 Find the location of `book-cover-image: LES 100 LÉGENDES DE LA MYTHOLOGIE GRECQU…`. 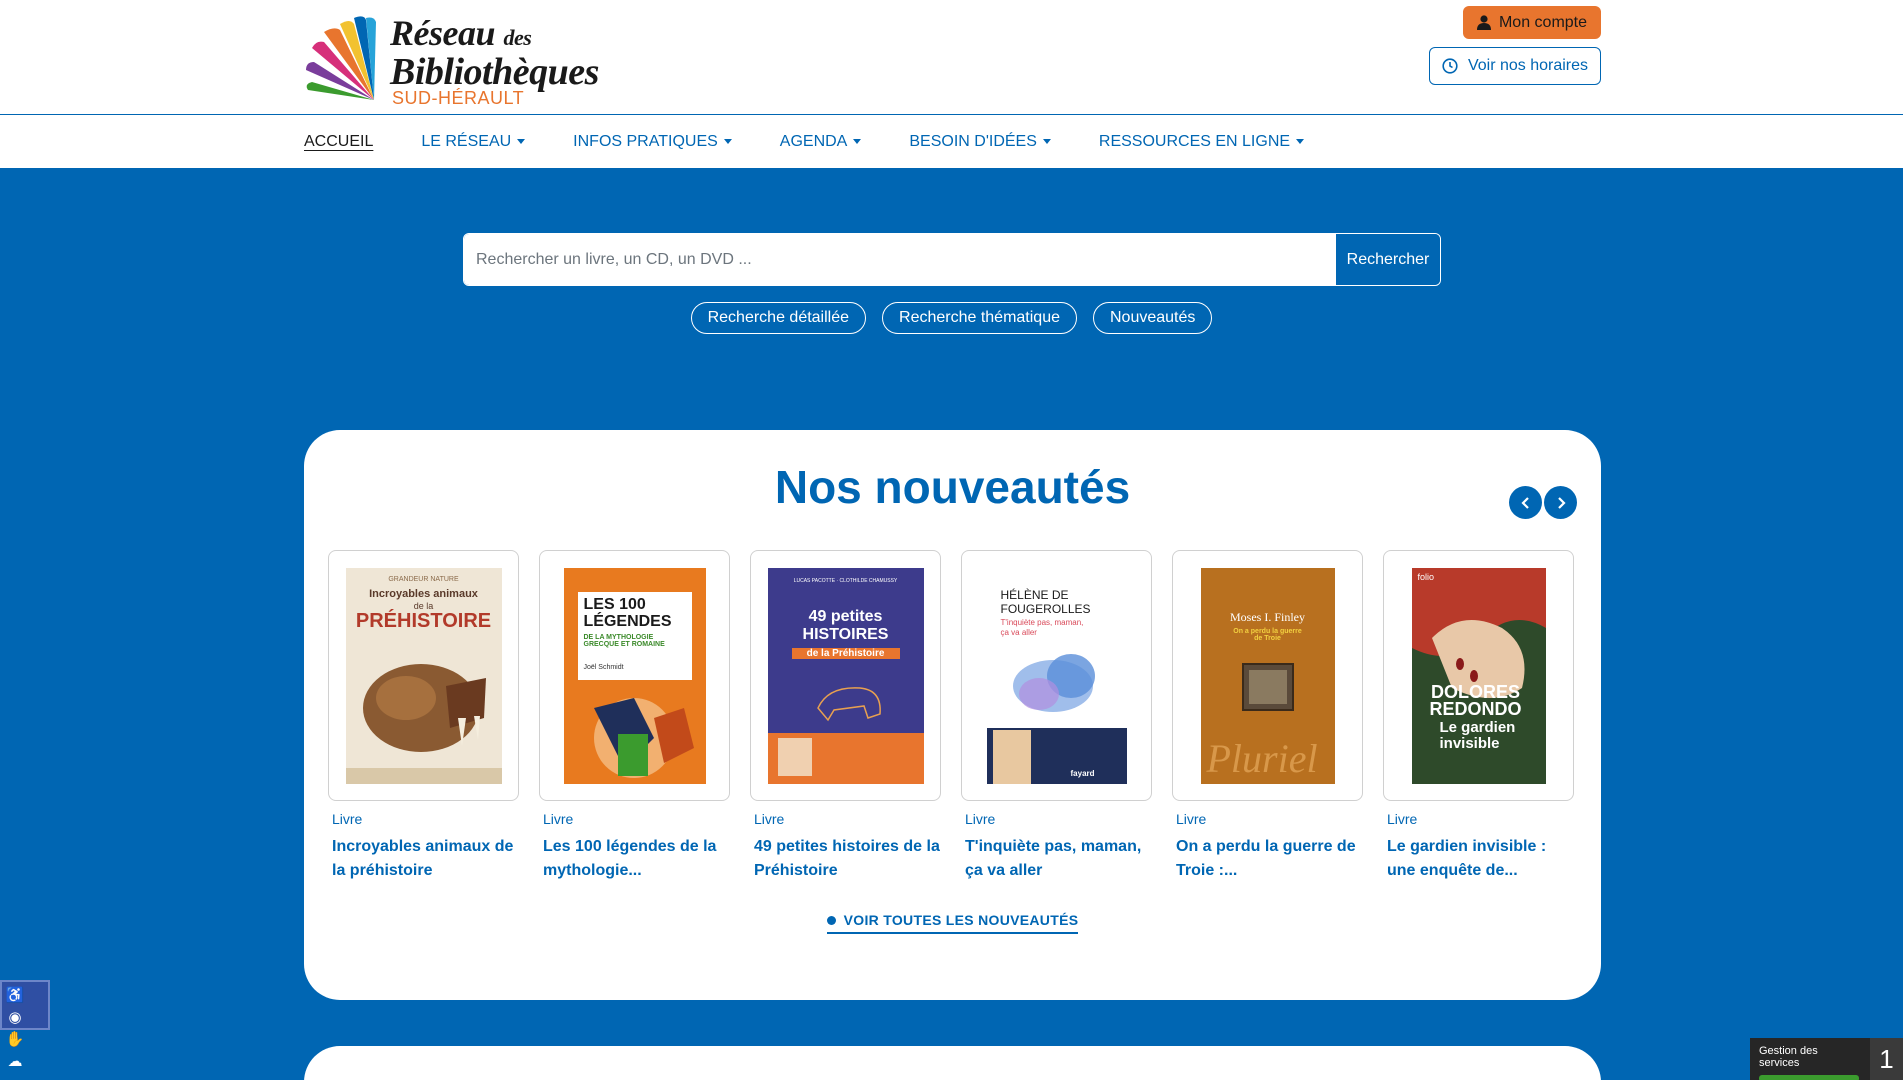

book-cover-image: LES 100 LÉGENDES DE LA MYTHOLOGIE GRECQU… is located at coordinates (634, 675).